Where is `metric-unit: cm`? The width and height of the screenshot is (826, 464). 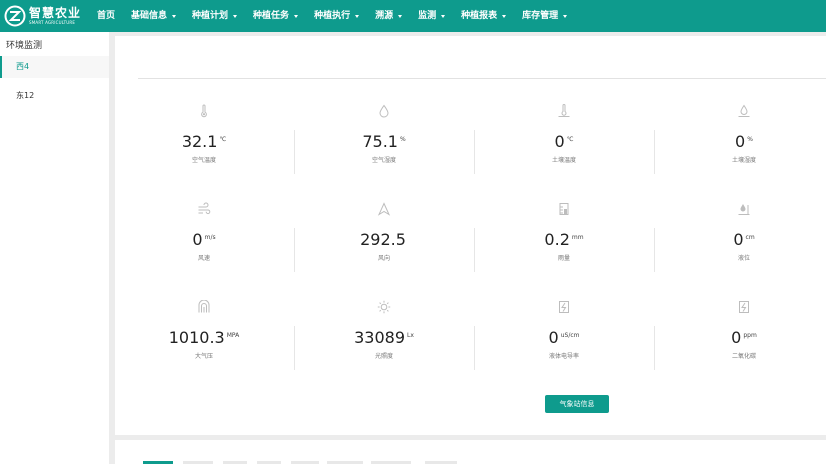
metric-unit: cm is located at coordinates (750, 237).